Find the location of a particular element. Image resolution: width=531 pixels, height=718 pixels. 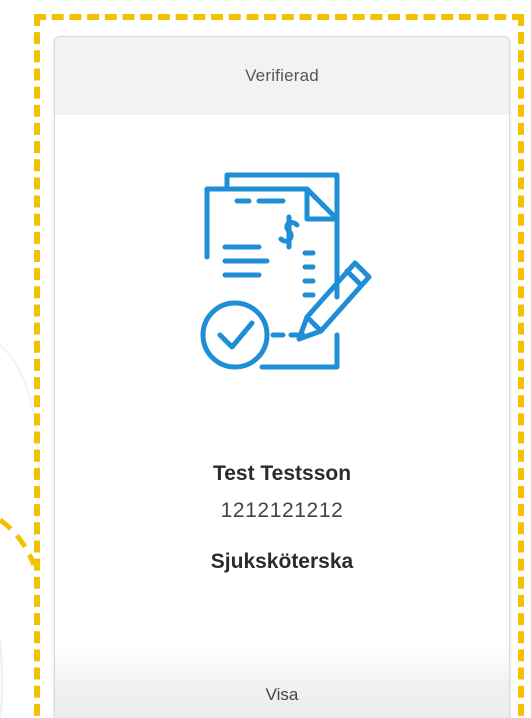

card-header: Verifierad is located at coordinates (282, 76).